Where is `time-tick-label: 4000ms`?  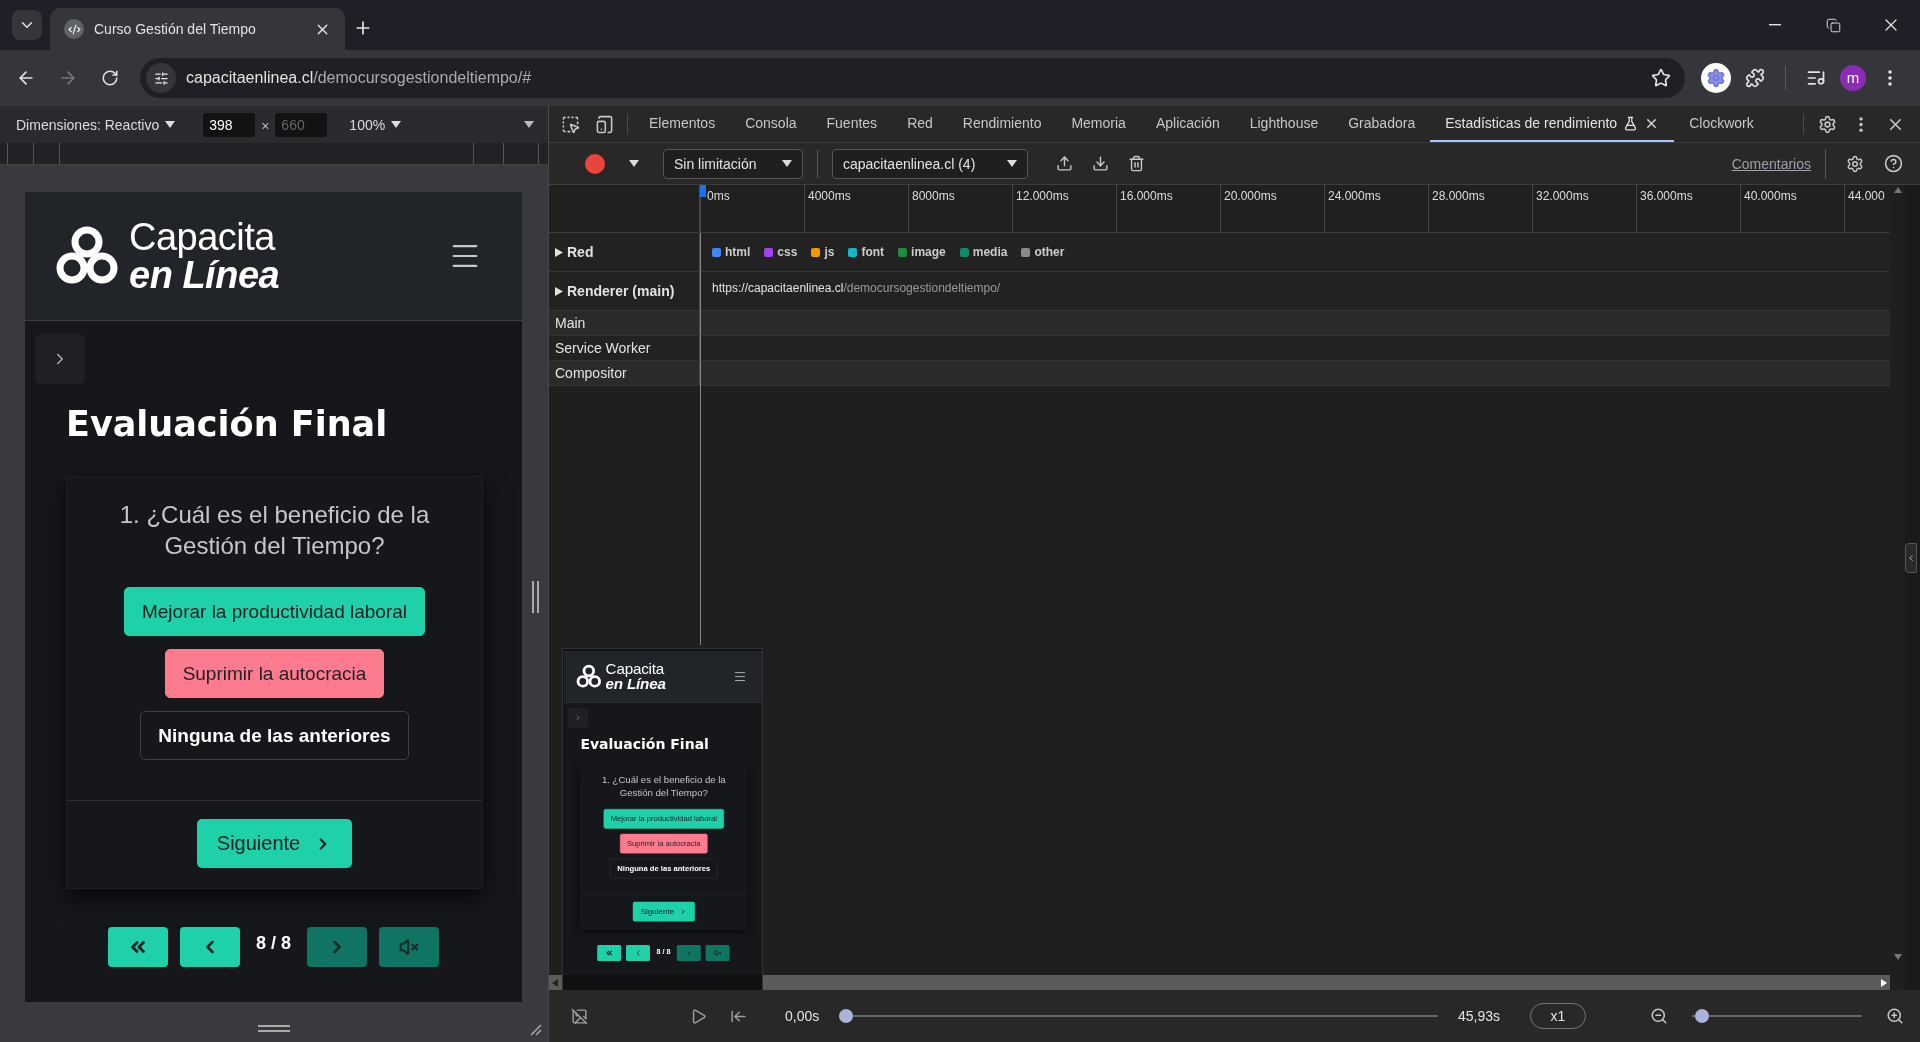 time-tick-label: 4000ms is located at coordinates (829, 196).